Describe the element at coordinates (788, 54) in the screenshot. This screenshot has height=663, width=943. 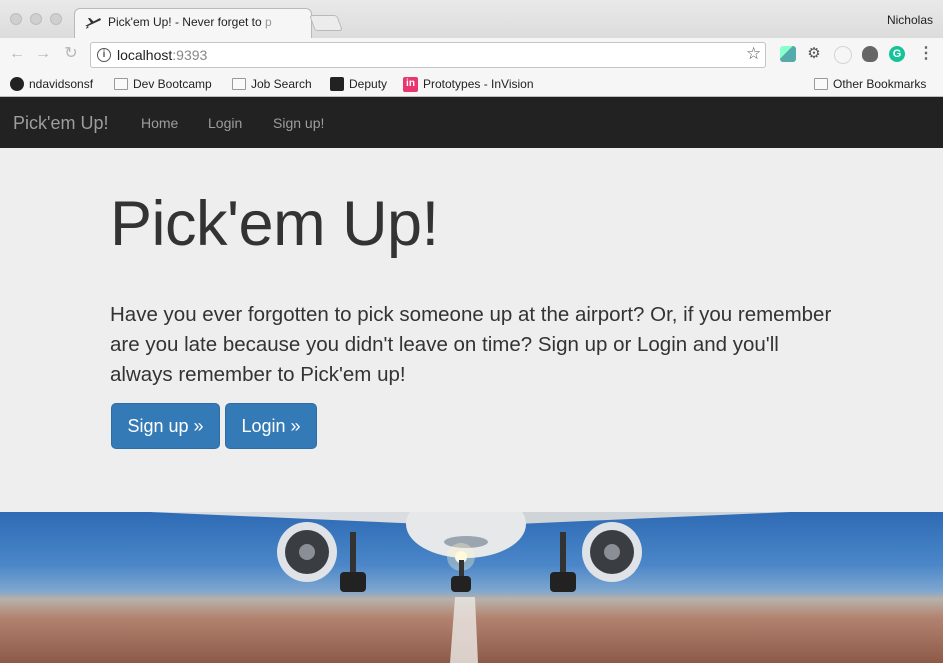
I see `extension-icon` at that location.